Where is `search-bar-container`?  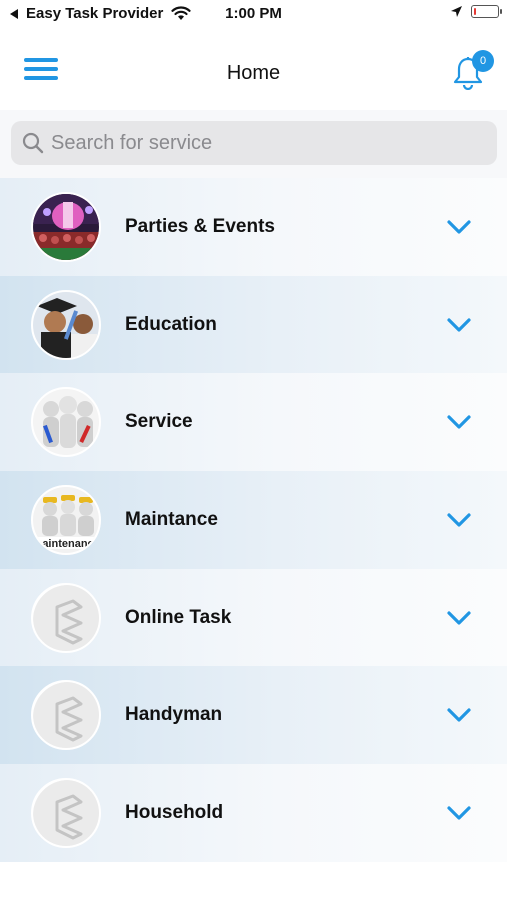 search-bar-container is located at coordinates (253, 144).